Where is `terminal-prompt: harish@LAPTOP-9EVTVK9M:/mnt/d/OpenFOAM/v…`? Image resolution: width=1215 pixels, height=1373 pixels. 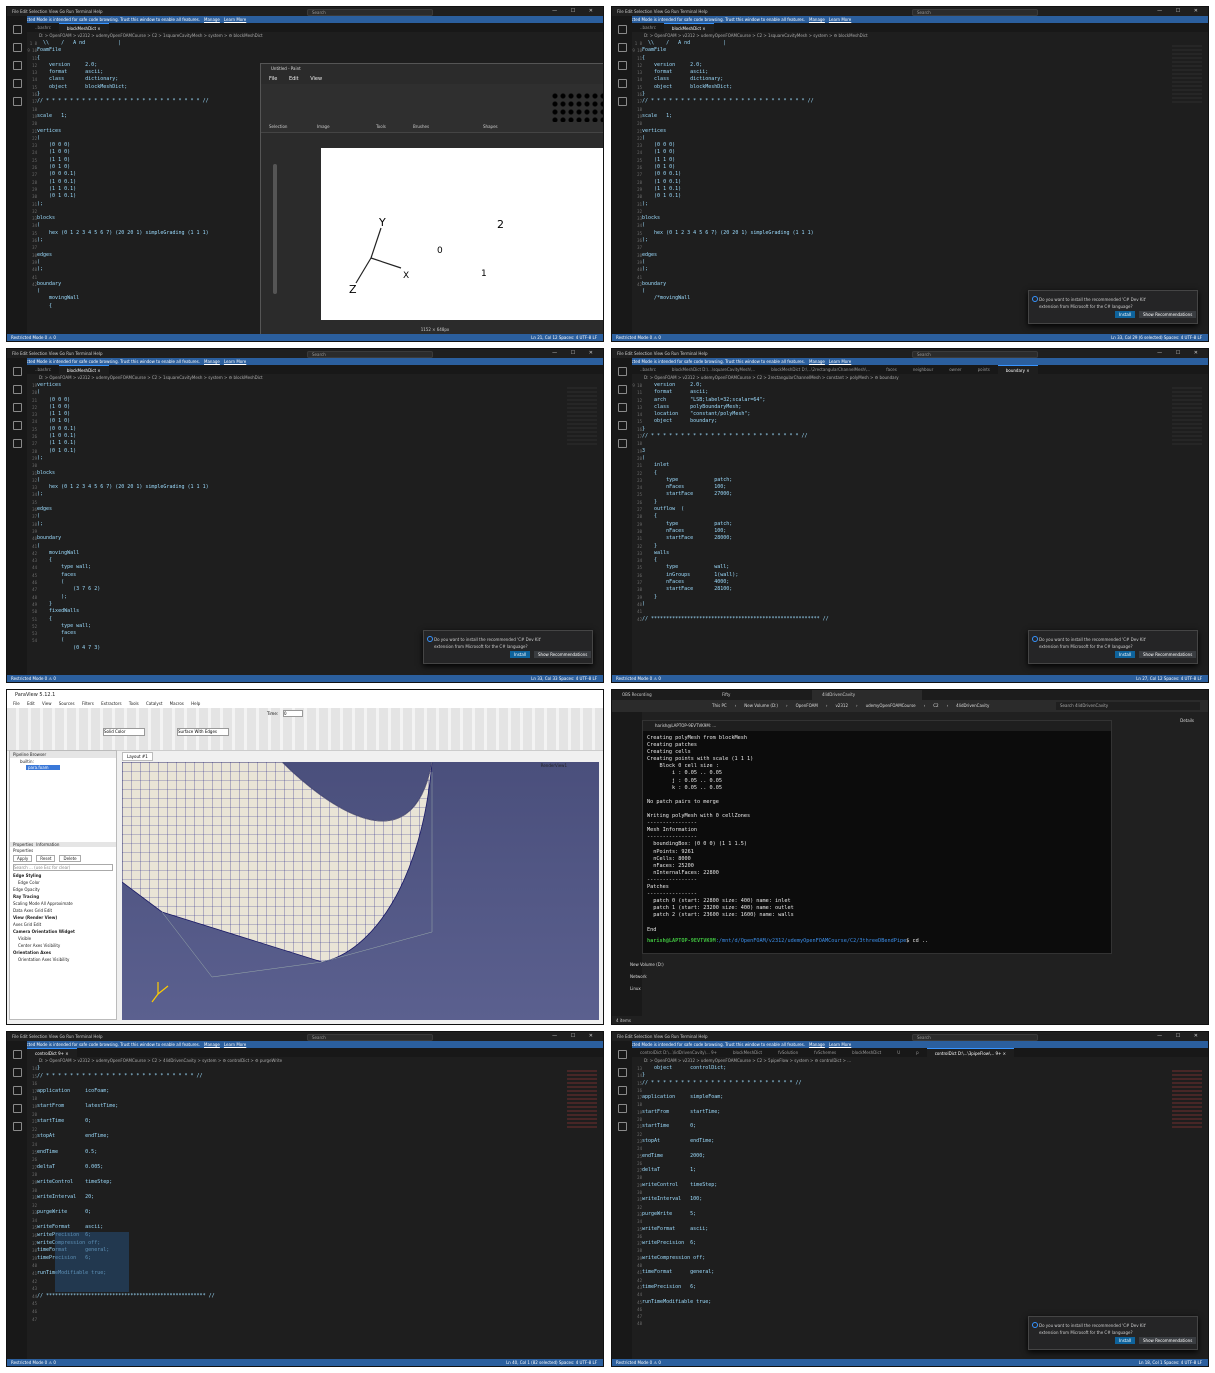
terminal-prompt: harish@LAPTOP-9EVTVK9M:/mnt/d/OpenFOAM/v… is located at coordinates (877, 943).